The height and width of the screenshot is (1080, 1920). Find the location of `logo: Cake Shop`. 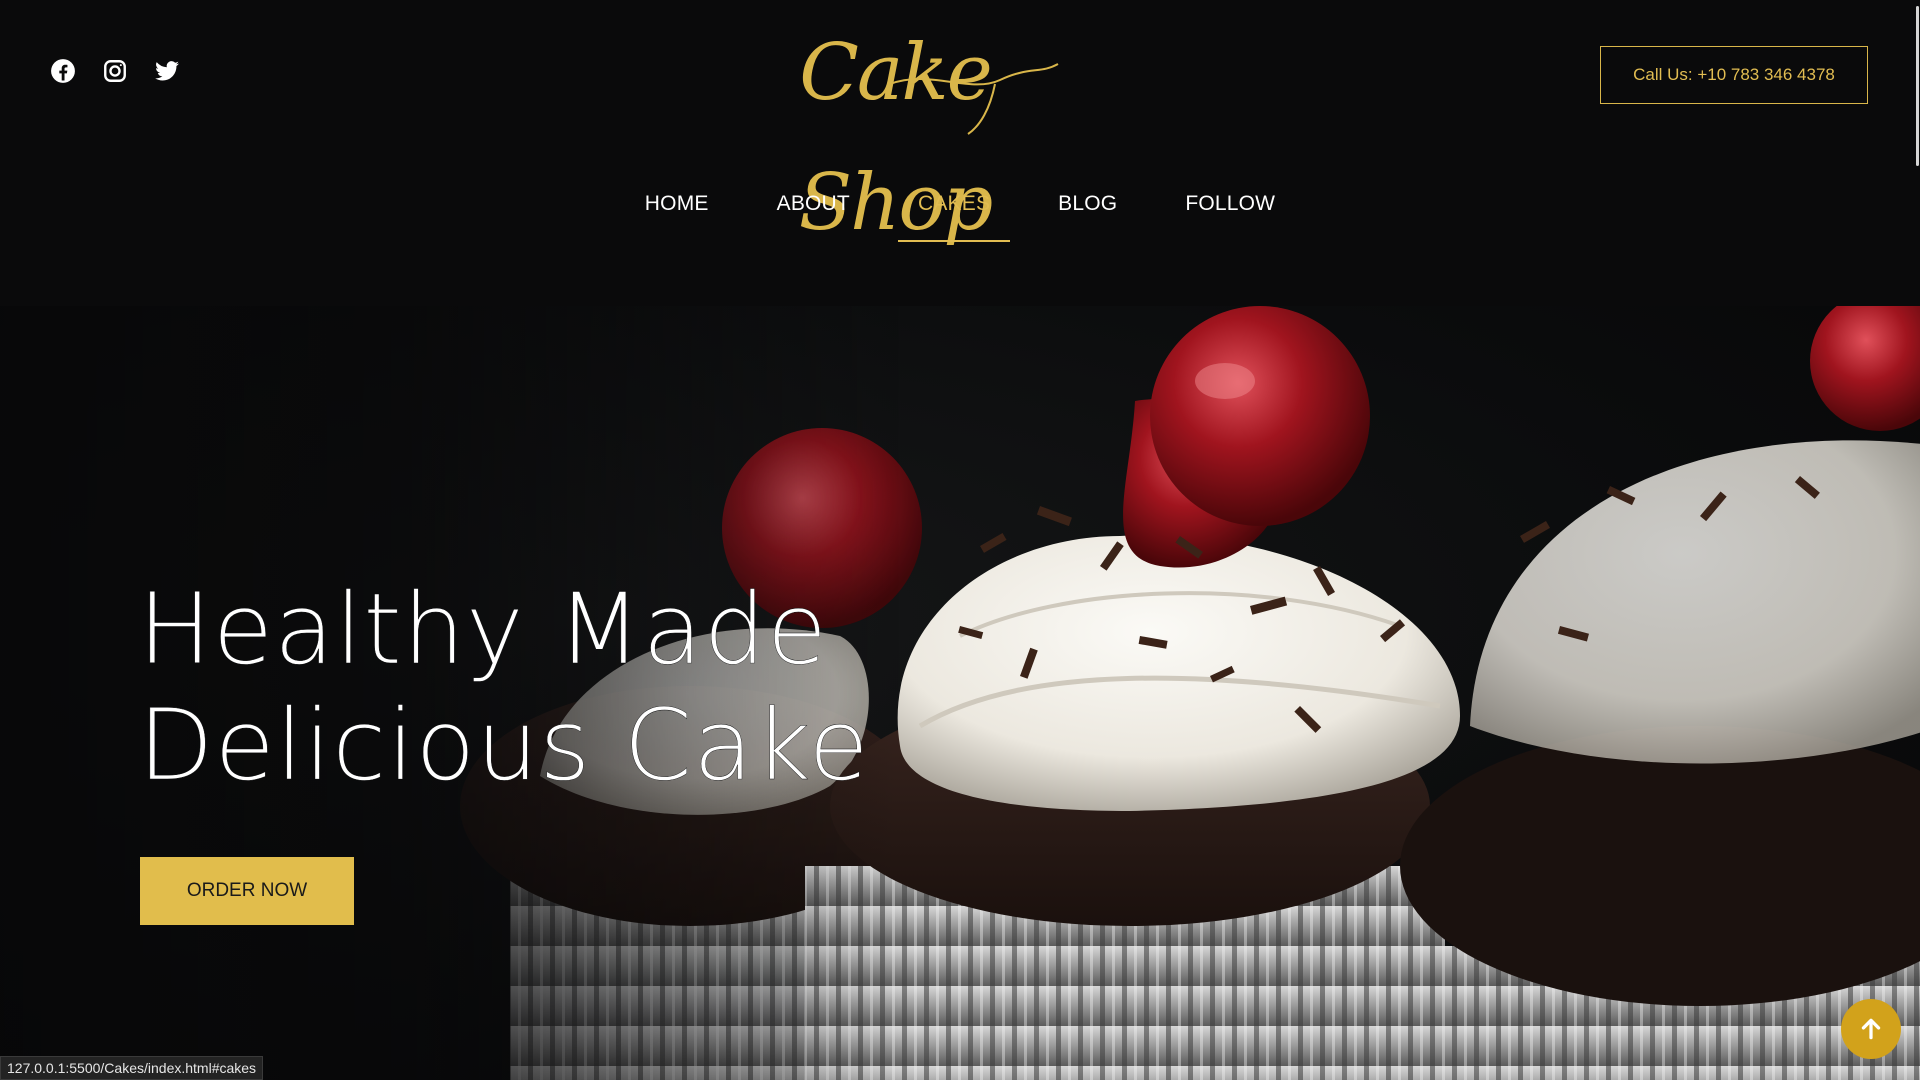

logo: Cake Shop is located at coordinates (895, 128).